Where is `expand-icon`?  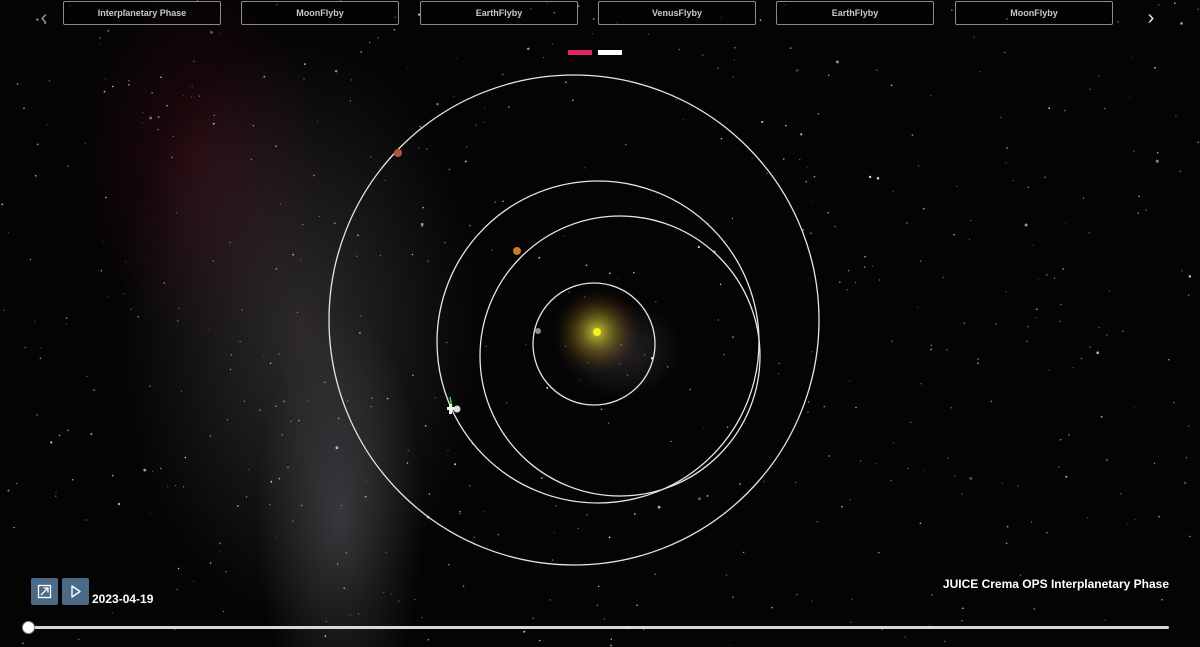
expand-icon is located at coordinates (44, 591).